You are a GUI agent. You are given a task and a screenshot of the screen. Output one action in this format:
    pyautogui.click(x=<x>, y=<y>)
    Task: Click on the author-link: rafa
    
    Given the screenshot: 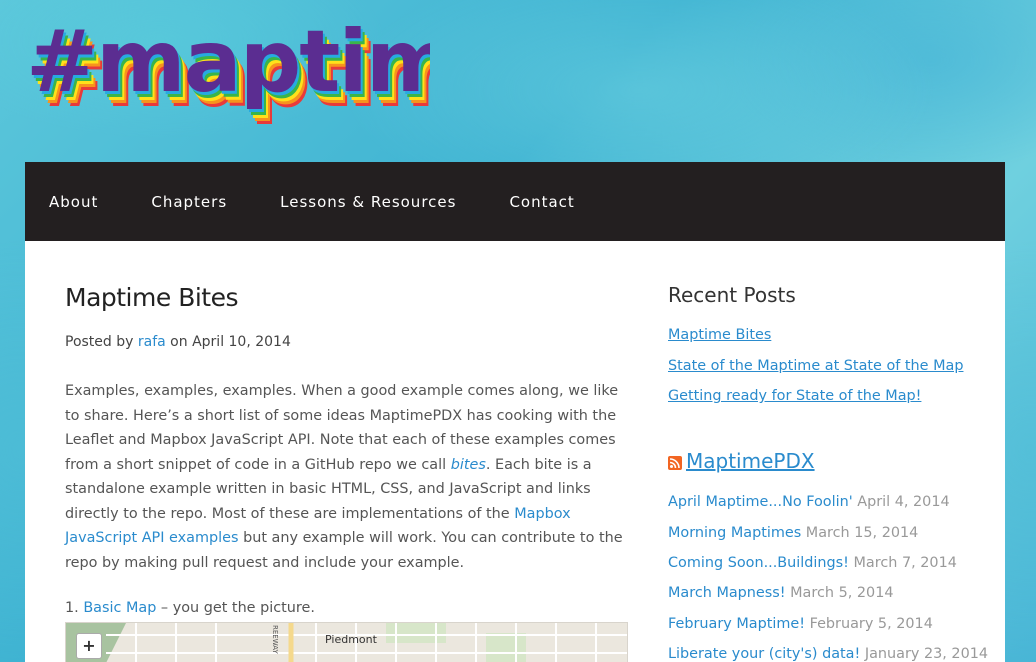 What is the action you would take?
    pyautogui.click(x=152, y=342)
    